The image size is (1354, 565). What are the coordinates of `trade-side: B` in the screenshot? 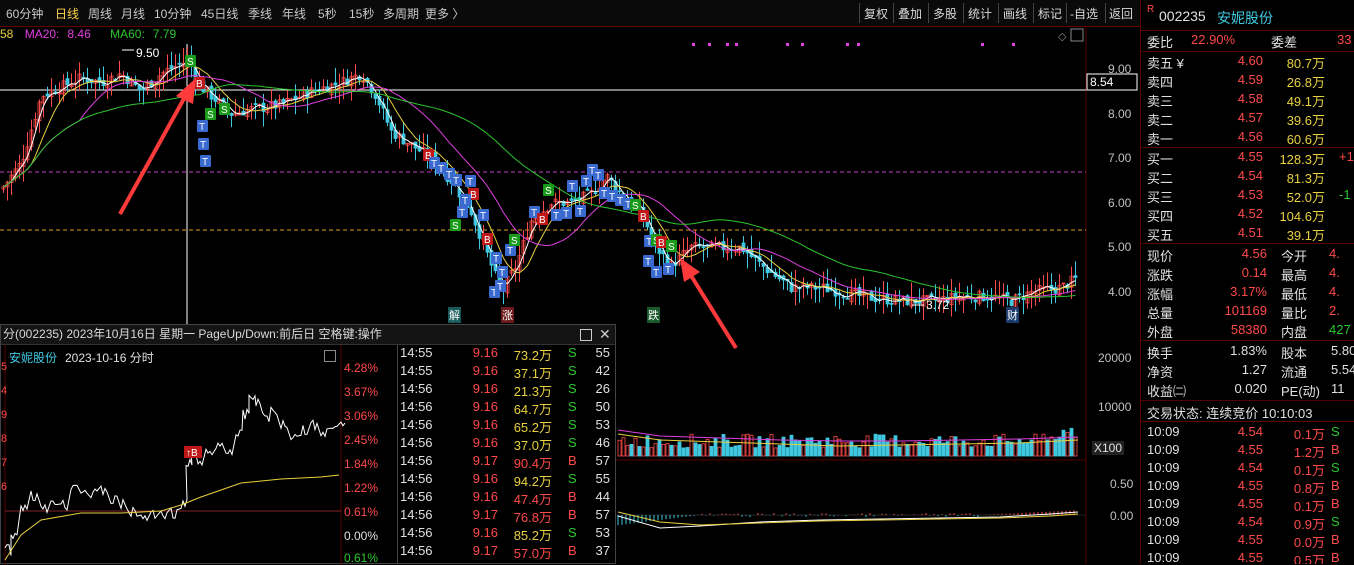 It's located at (572, 550).